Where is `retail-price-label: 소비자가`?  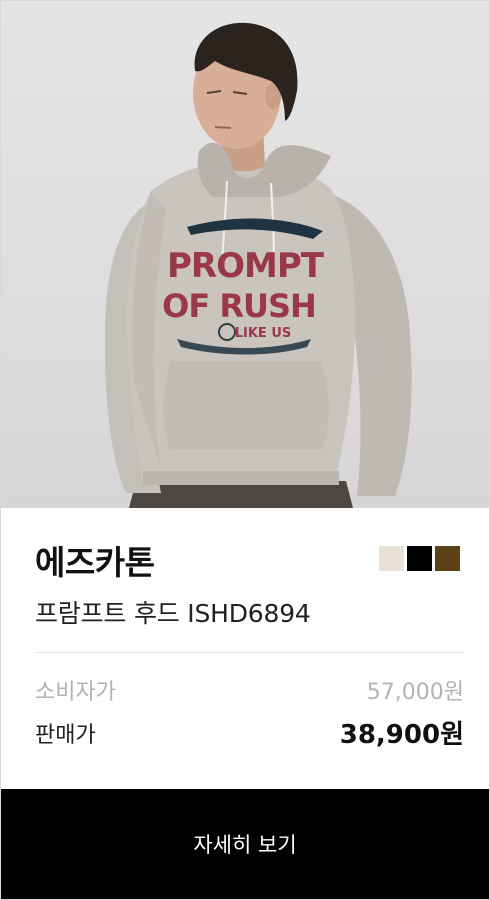 retail-price-label: 소비자가 is located at coordinates (75, 692).